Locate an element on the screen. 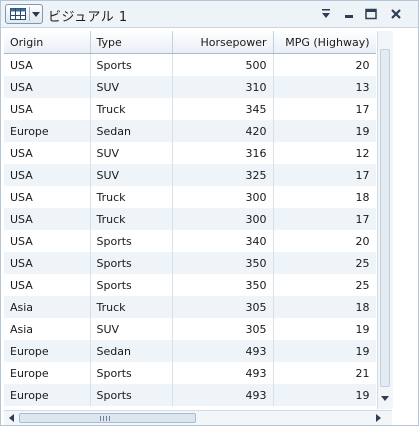 The width and height of the screenshot is (419, 426). horizontal-scrollbar is located at coordinates (198, 417).